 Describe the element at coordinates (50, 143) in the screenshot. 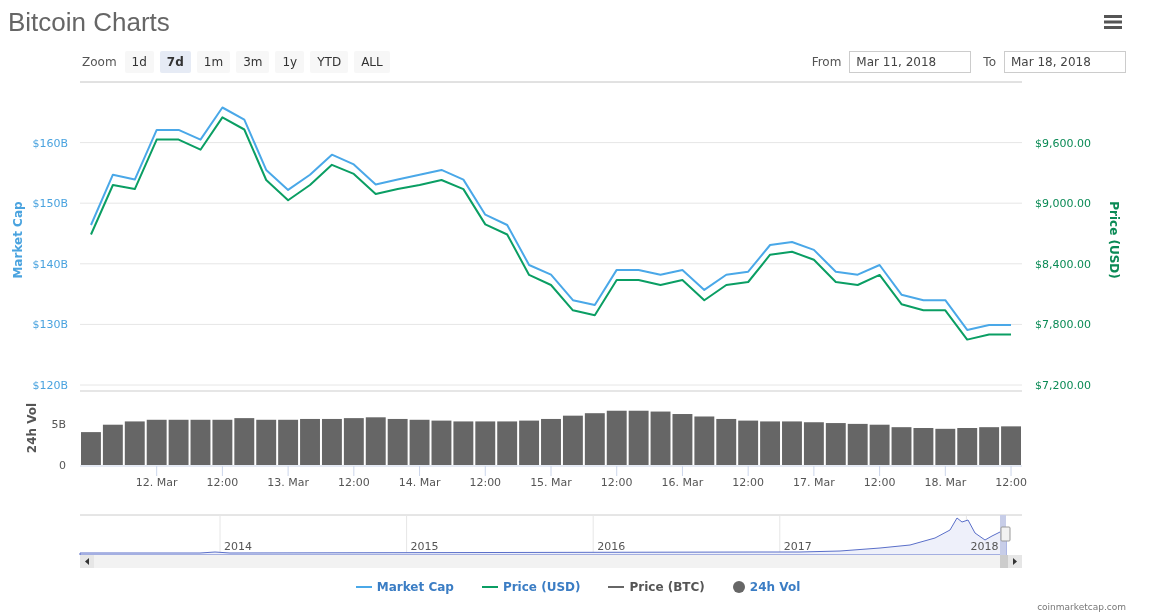

I see `y-axis-label: $160B` at that location.